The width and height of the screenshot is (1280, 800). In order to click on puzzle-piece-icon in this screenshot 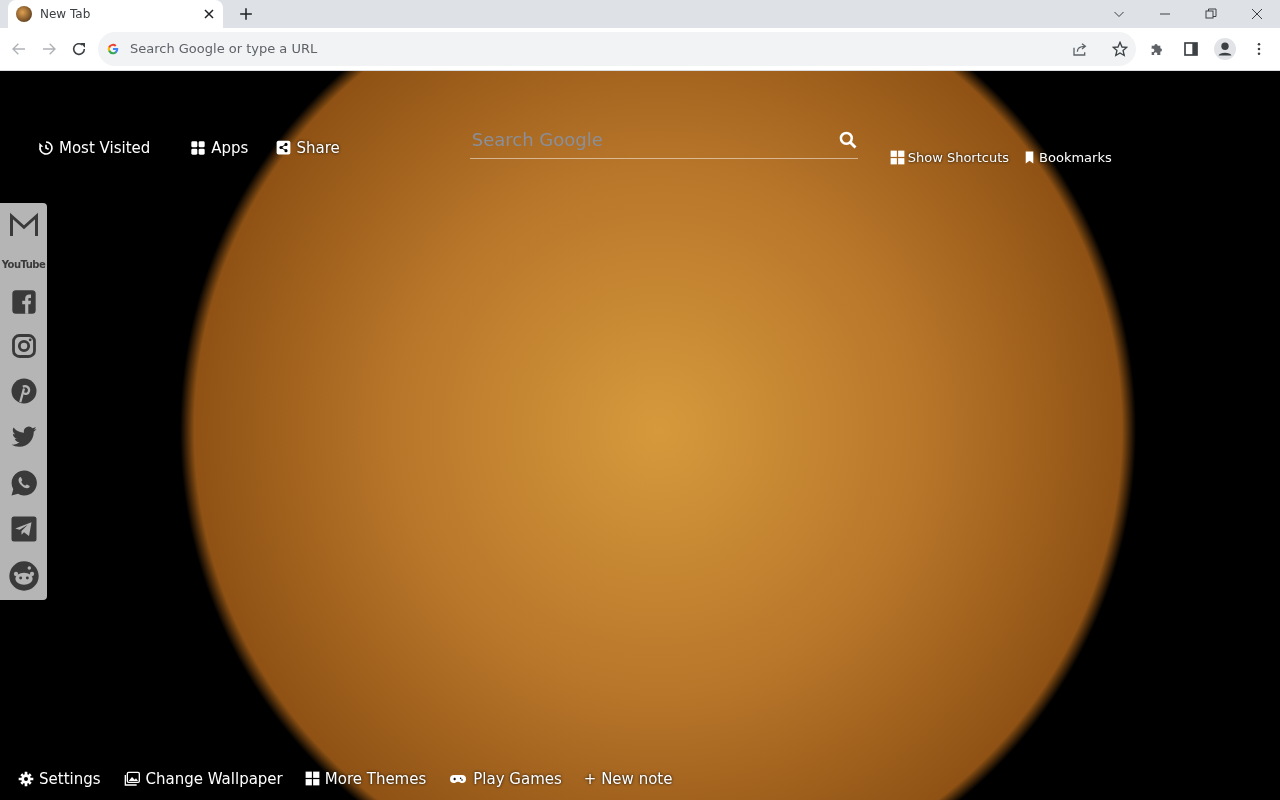, I will do `click(1157, 49)`.